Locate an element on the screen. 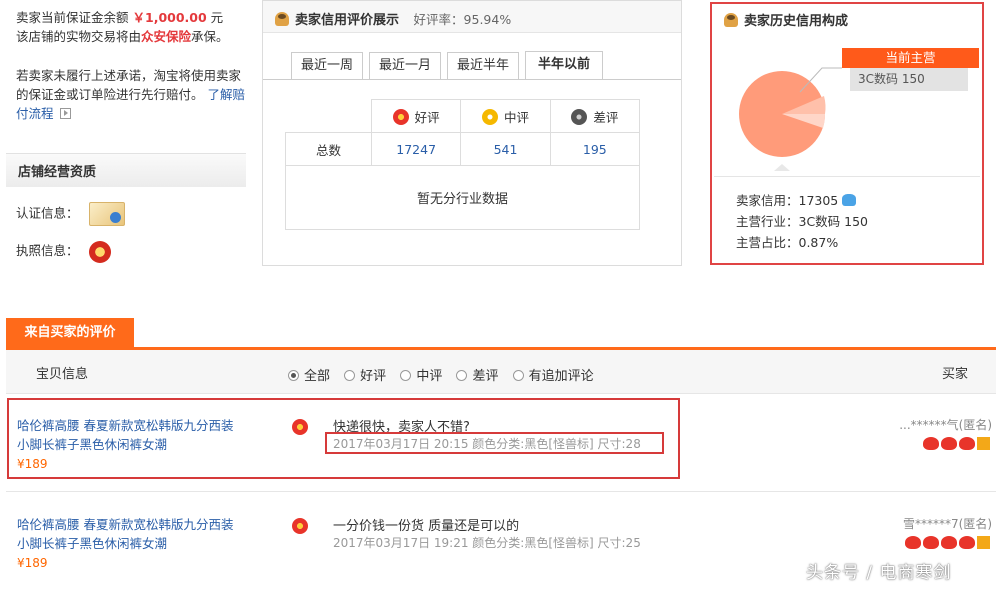 The image size is (996, 590). radio-followup is located at coordinates (518, 375).